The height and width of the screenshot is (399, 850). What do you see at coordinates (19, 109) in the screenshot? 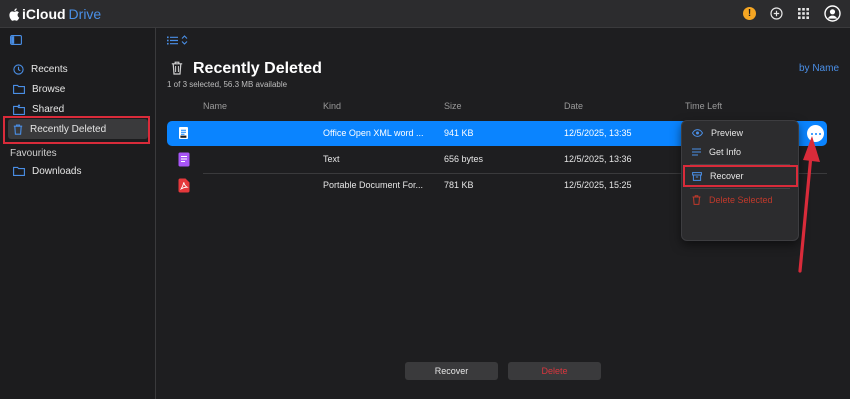
I see `shared-folder-icon` at bounding box center [19, 109].